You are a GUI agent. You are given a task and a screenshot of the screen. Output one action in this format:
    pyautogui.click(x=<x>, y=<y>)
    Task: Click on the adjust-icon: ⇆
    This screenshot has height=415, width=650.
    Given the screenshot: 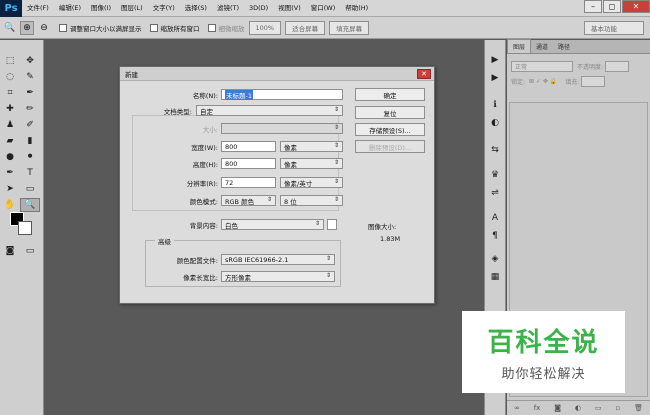 What is the action you would take?
    pyautogui.click(x=495, y=149)
    